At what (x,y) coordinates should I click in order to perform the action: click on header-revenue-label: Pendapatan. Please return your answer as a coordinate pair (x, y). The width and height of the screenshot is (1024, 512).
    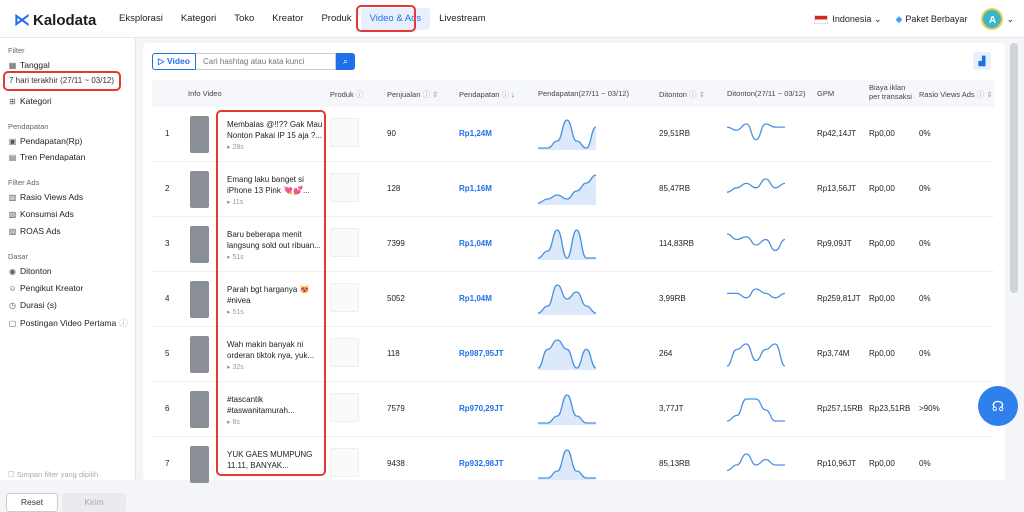
    Looking at the image, I should click on (479, 94).